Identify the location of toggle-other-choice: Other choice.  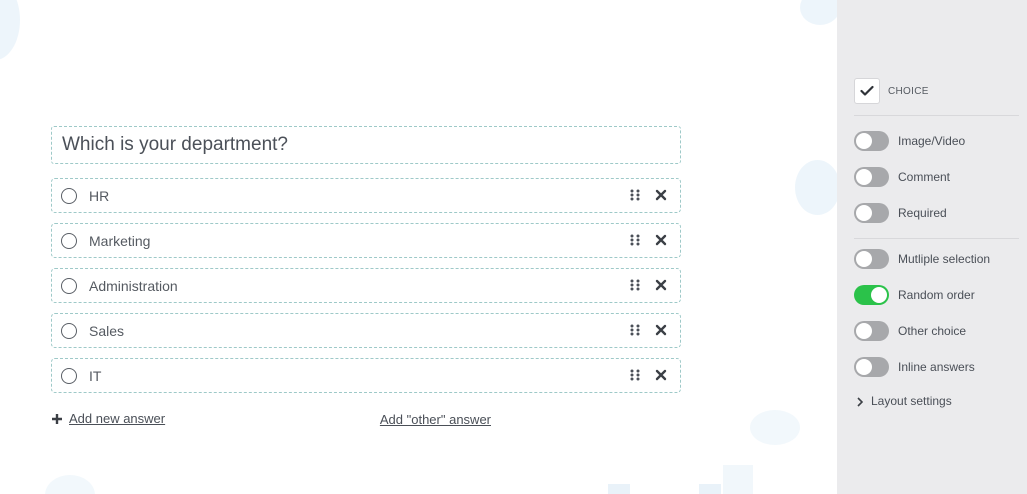
(910, 331).